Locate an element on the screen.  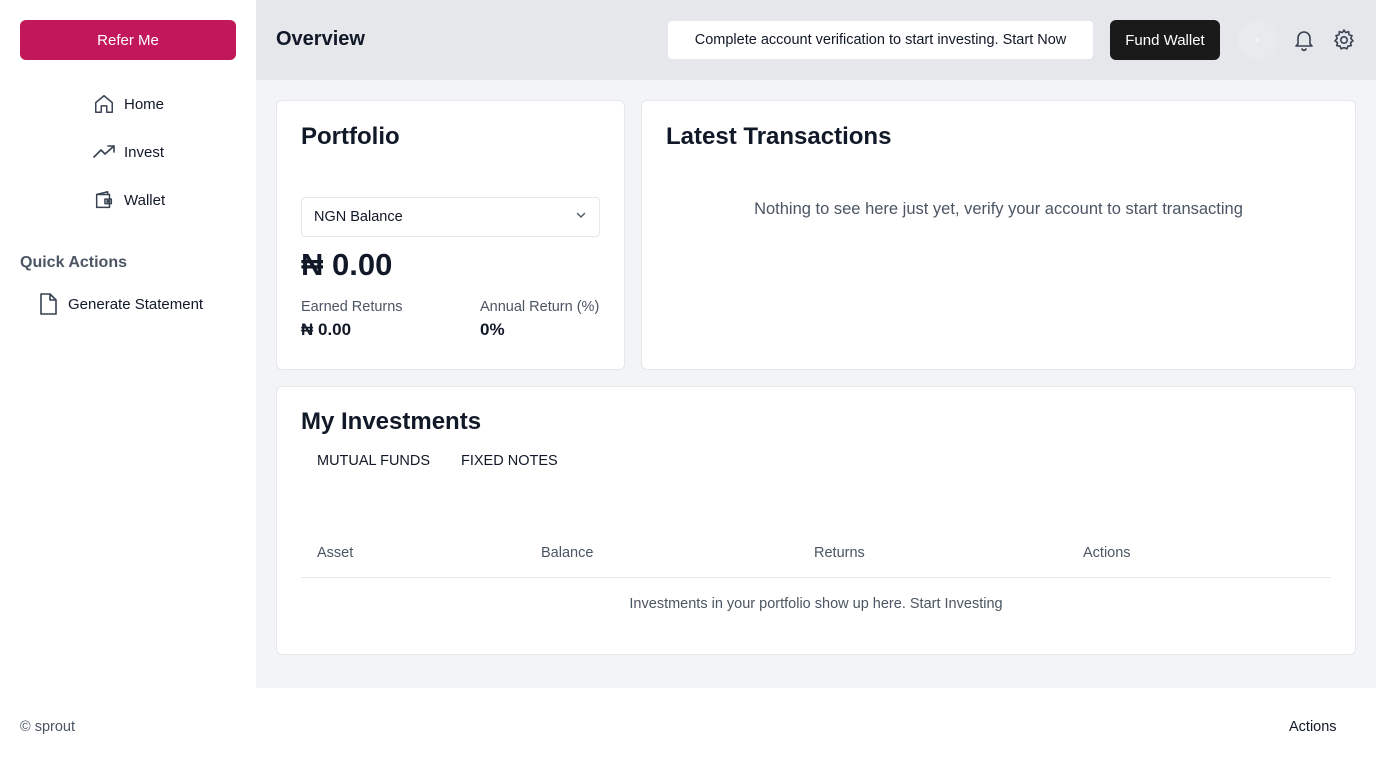
quick-actions-title: Quick Actions is located at coordinates (73, 262).